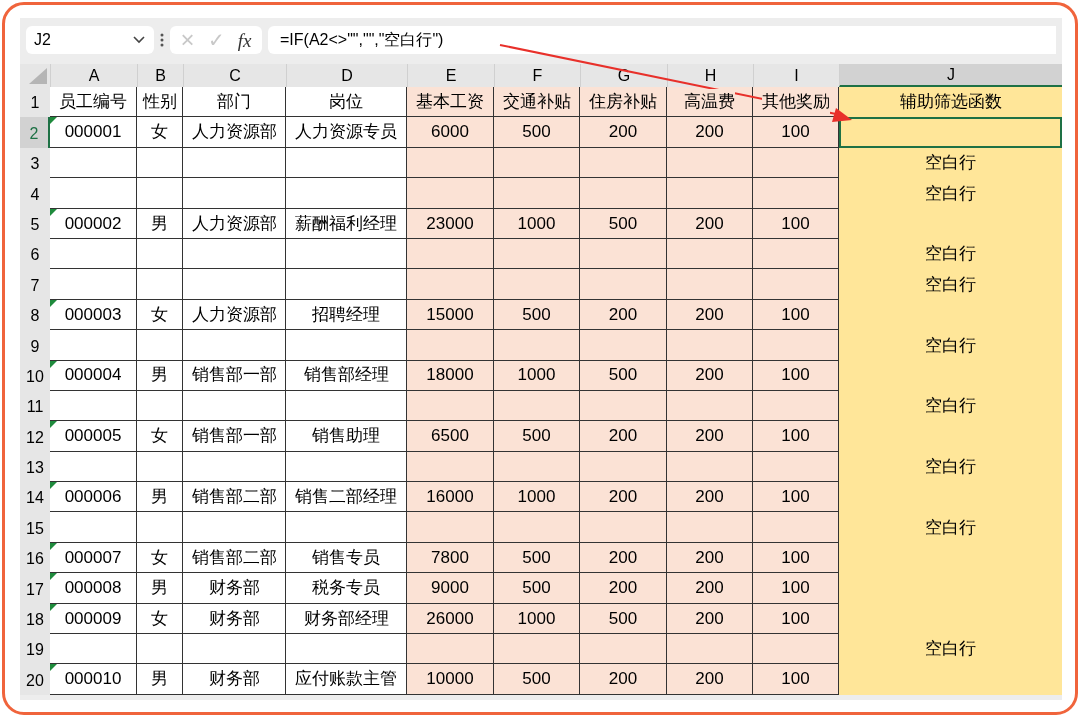 Image resolution: width=1080 pixels, height=717 pixels. What do you see at coordinates (35, 375) in the screenshot?
I see `row-header: 10` at bounding box center [35, 375].